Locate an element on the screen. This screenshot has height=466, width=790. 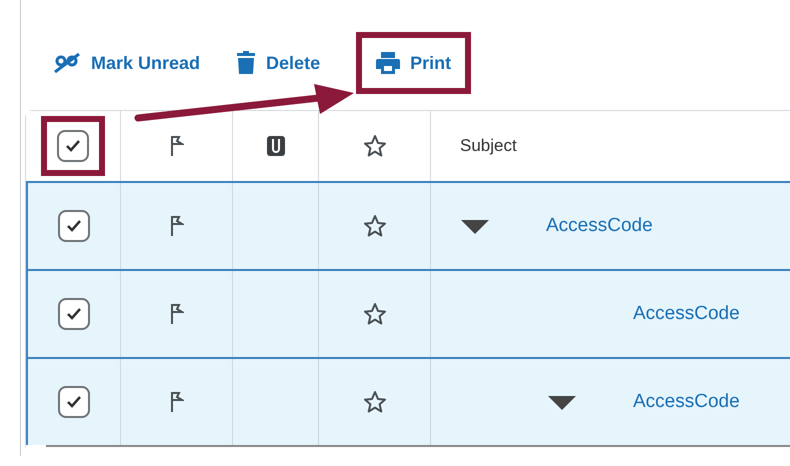
column-header: Subject is located at coordinates (488, 146).